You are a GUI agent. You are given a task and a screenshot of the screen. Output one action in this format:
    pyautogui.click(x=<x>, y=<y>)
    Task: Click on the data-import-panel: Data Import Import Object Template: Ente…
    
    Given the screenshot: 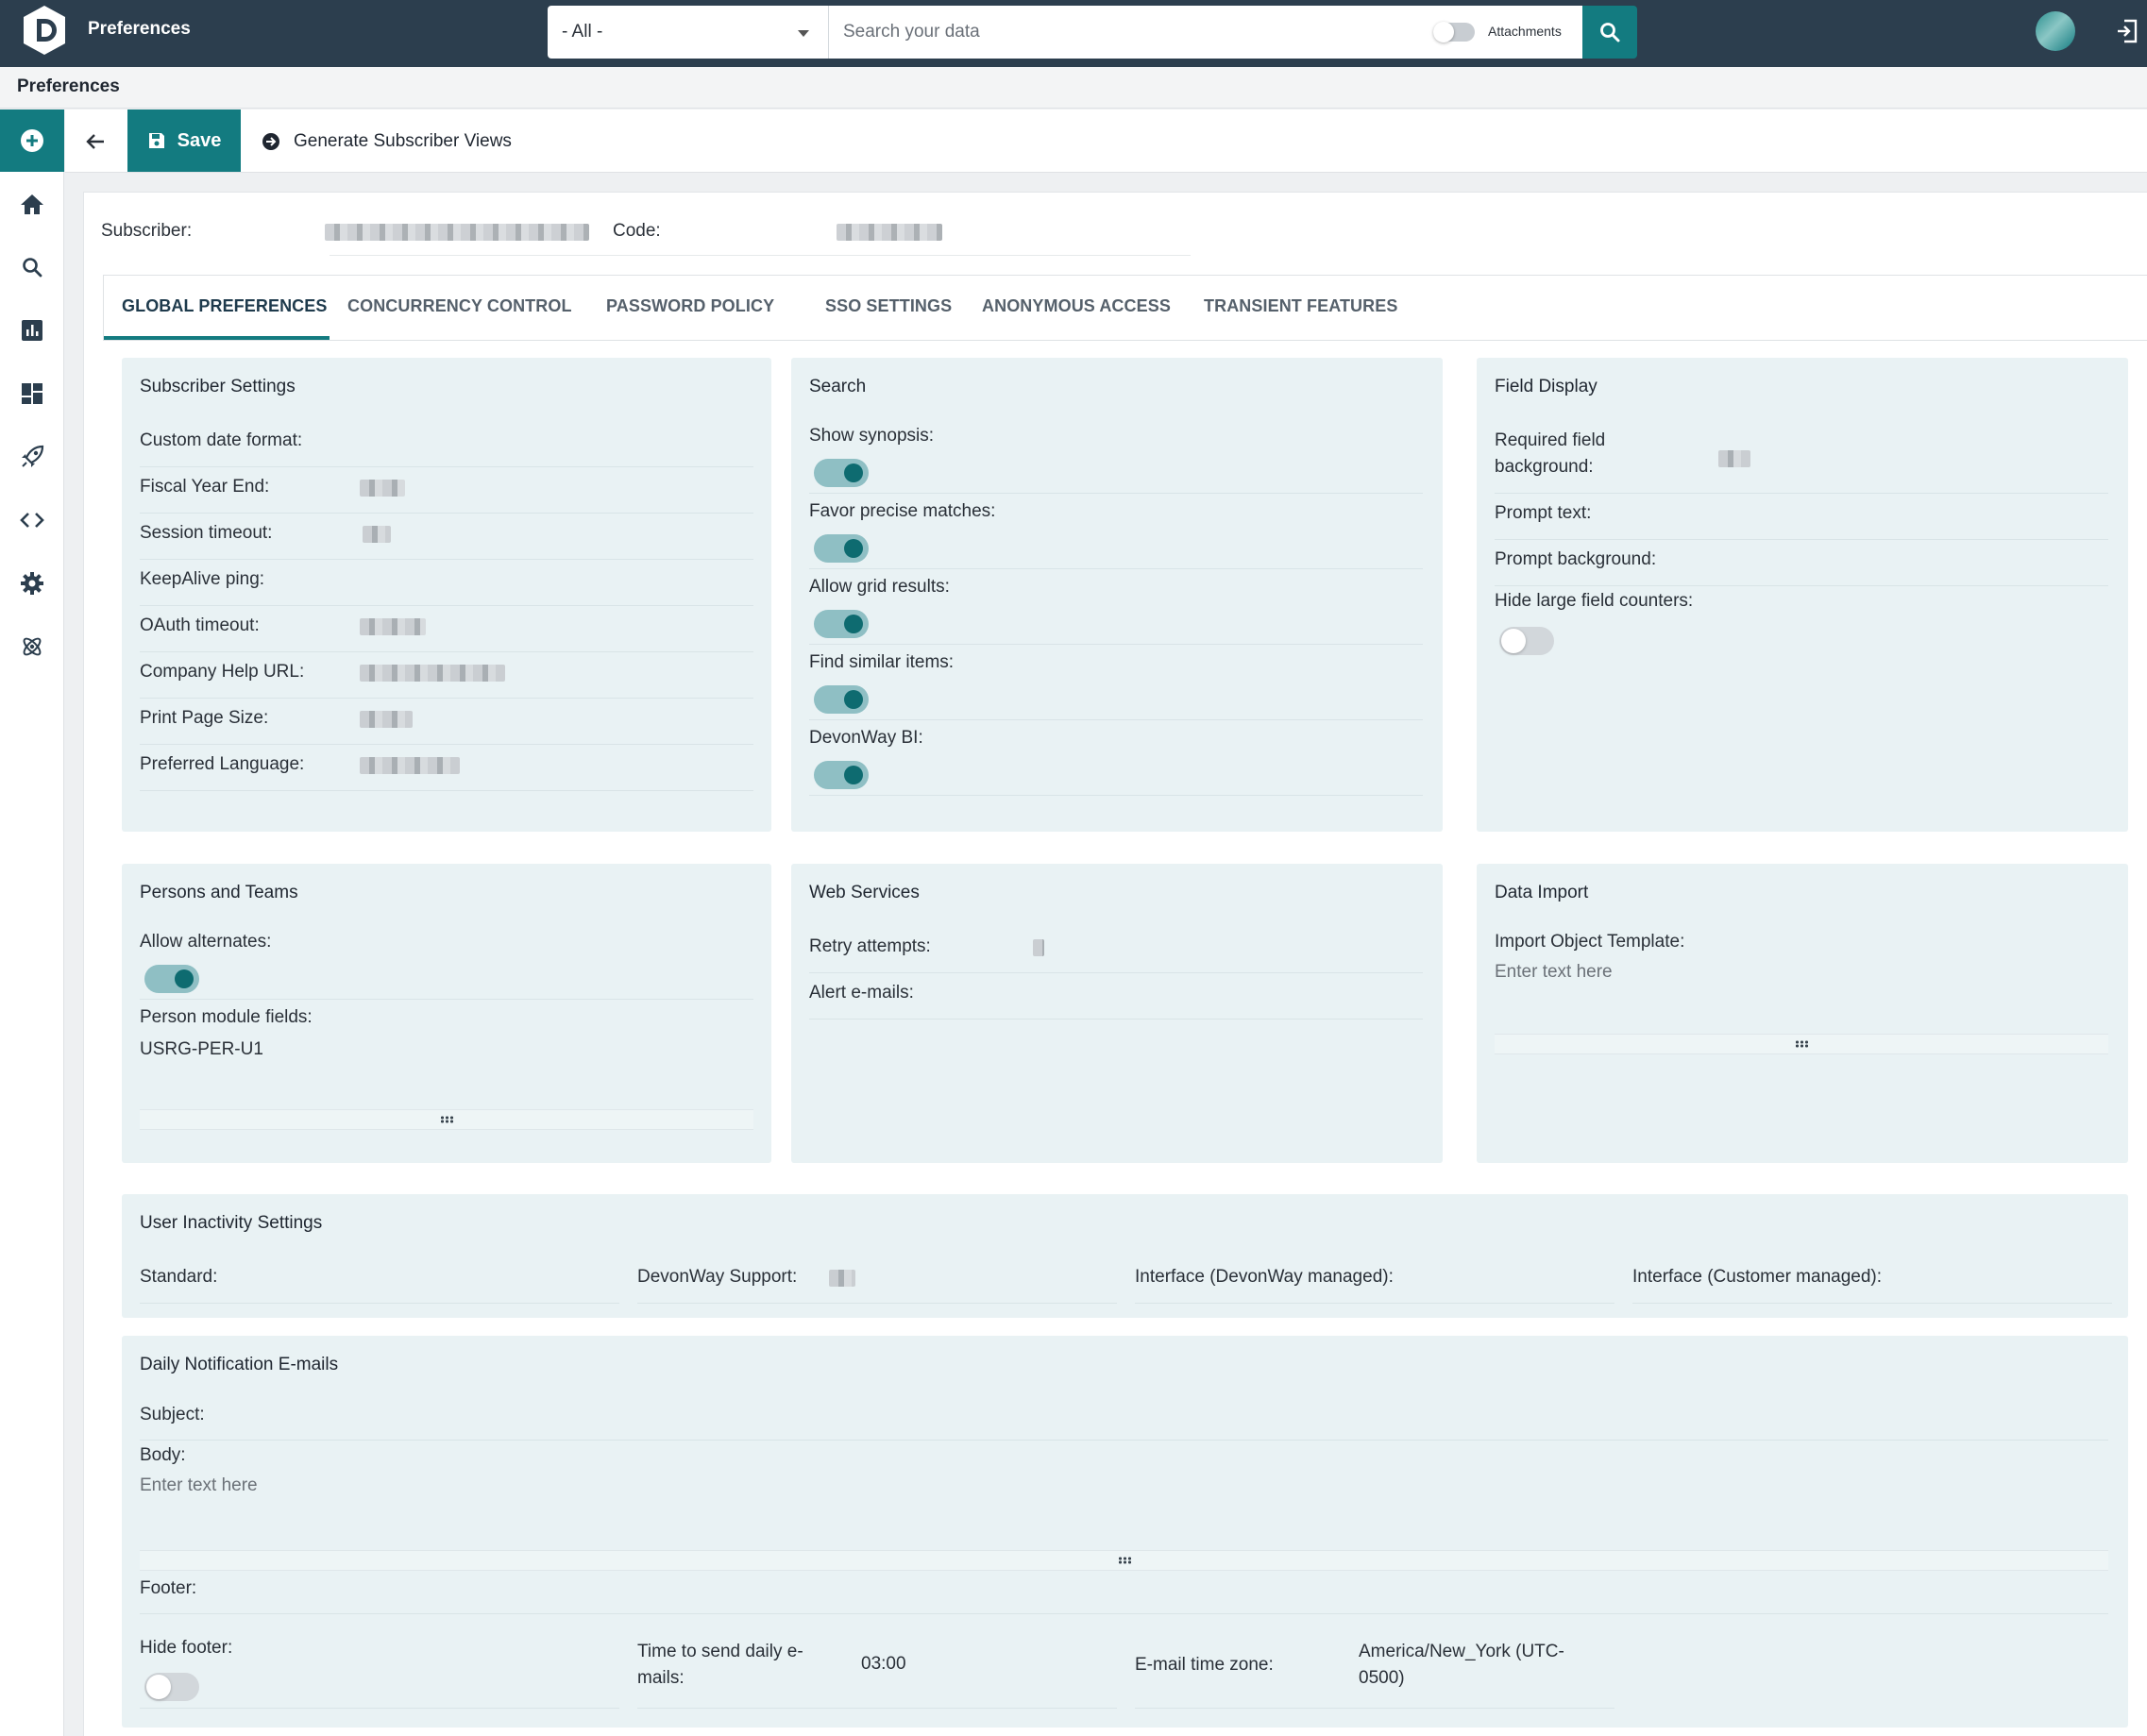 What is the action you would take?
    pyautogui.click(x=1802, y=1013)
    